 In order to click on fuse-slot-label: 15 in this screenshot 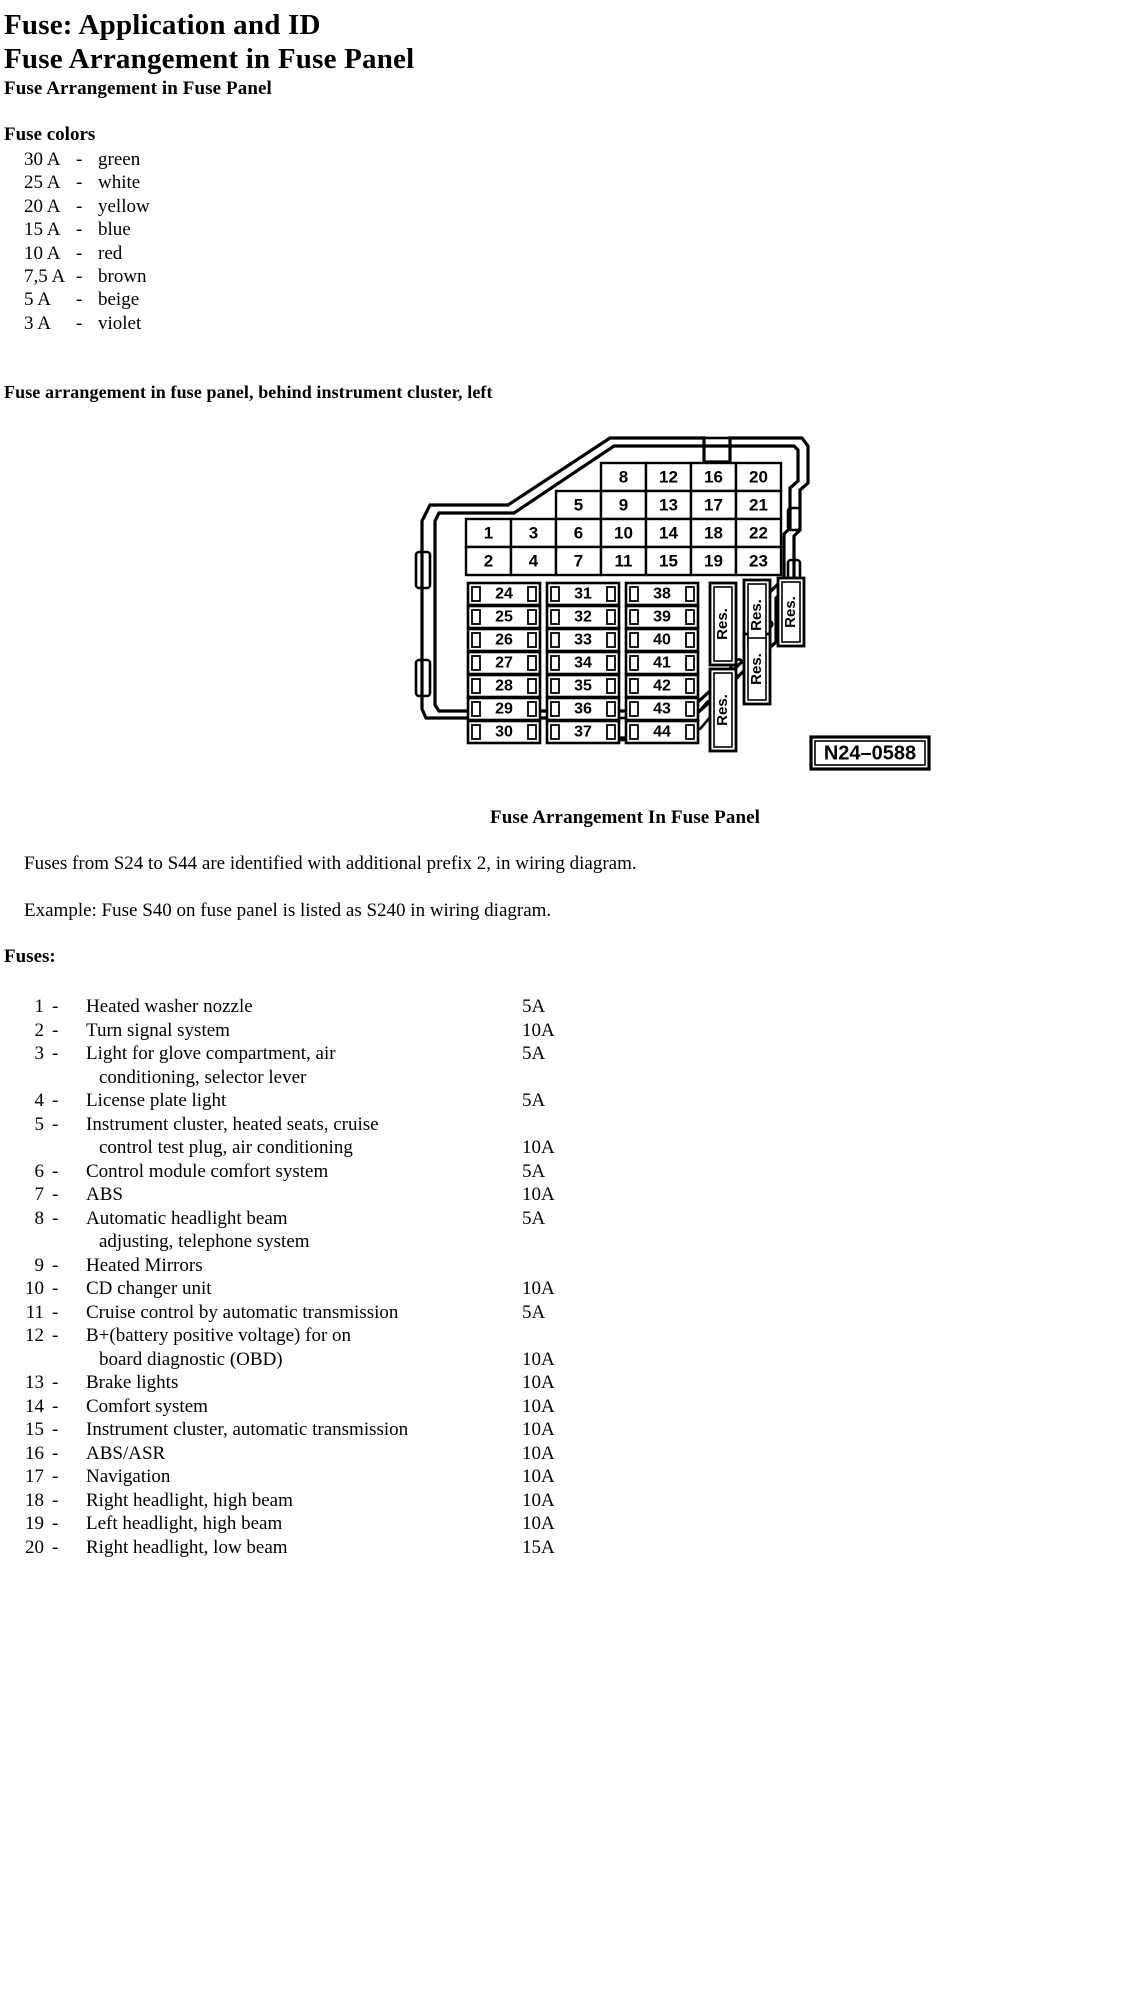, I will do `click(668, 560)`.